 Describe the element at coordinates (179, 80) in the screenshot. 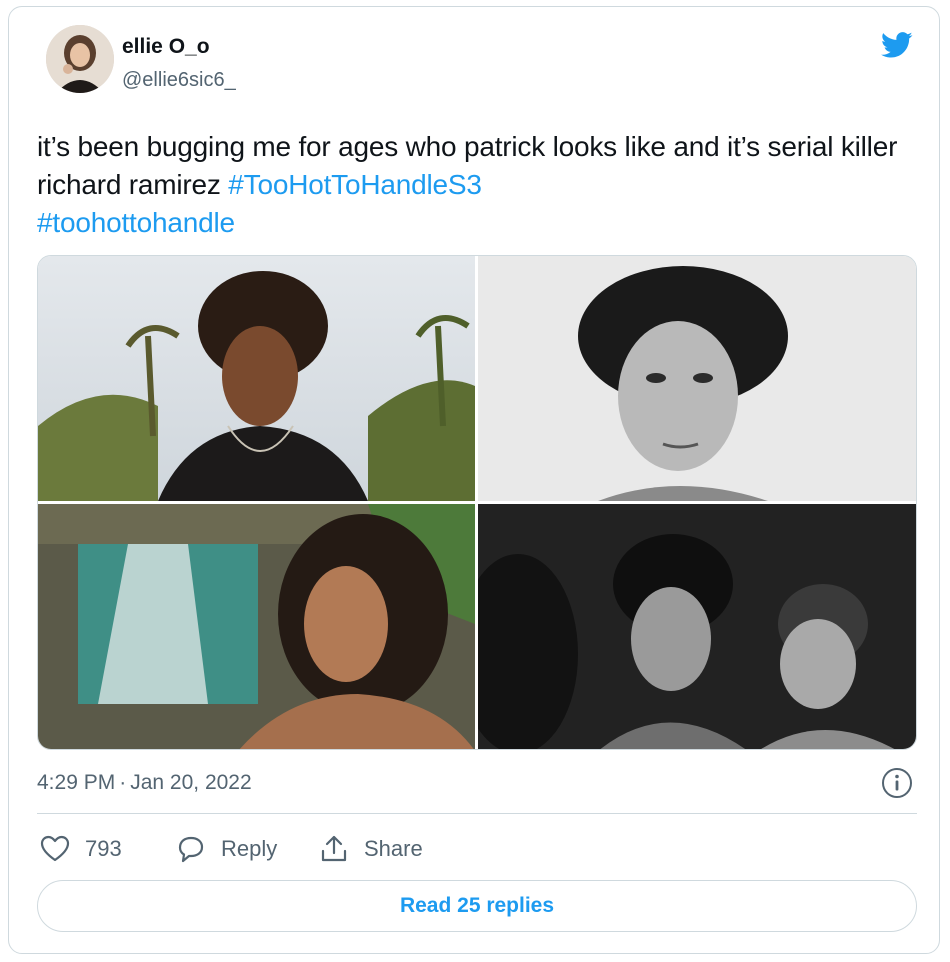

I see `author-handle: @ellie6sic6_` at that location.